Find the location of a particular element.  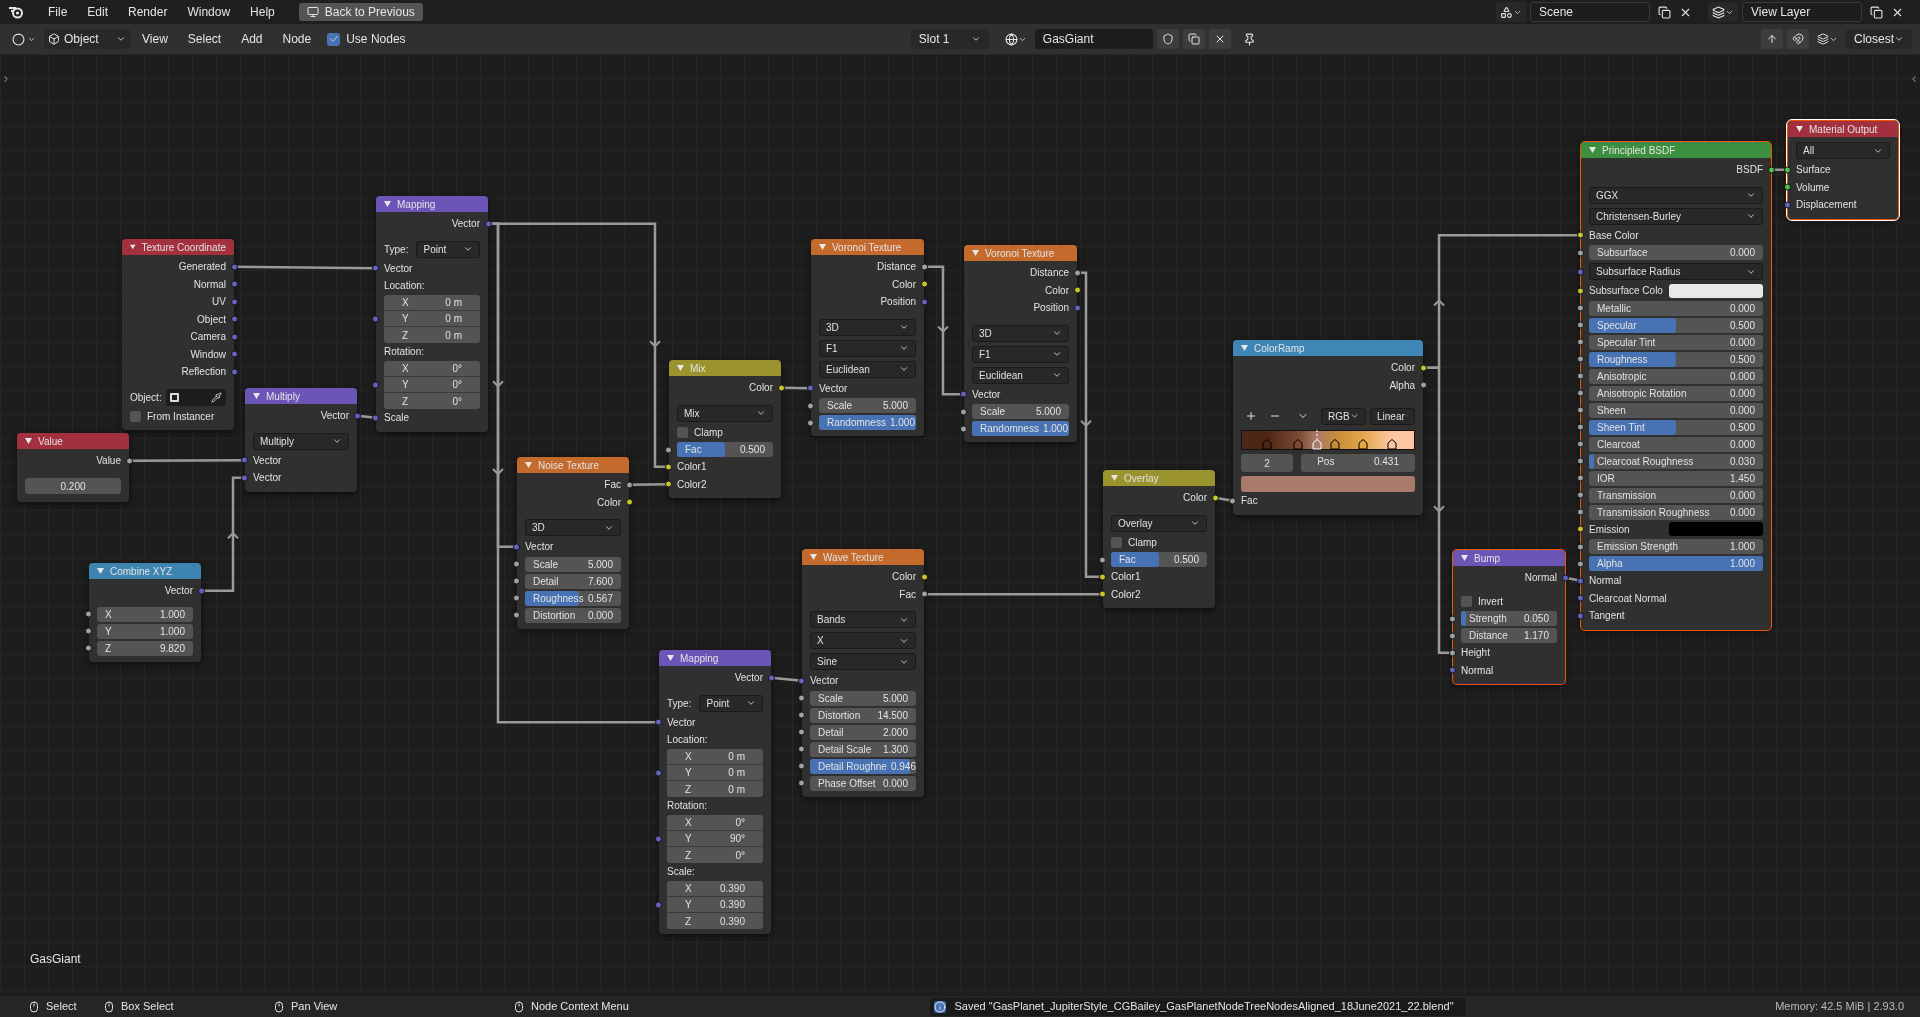

copy-icon is located at coordinates (1664, 12).